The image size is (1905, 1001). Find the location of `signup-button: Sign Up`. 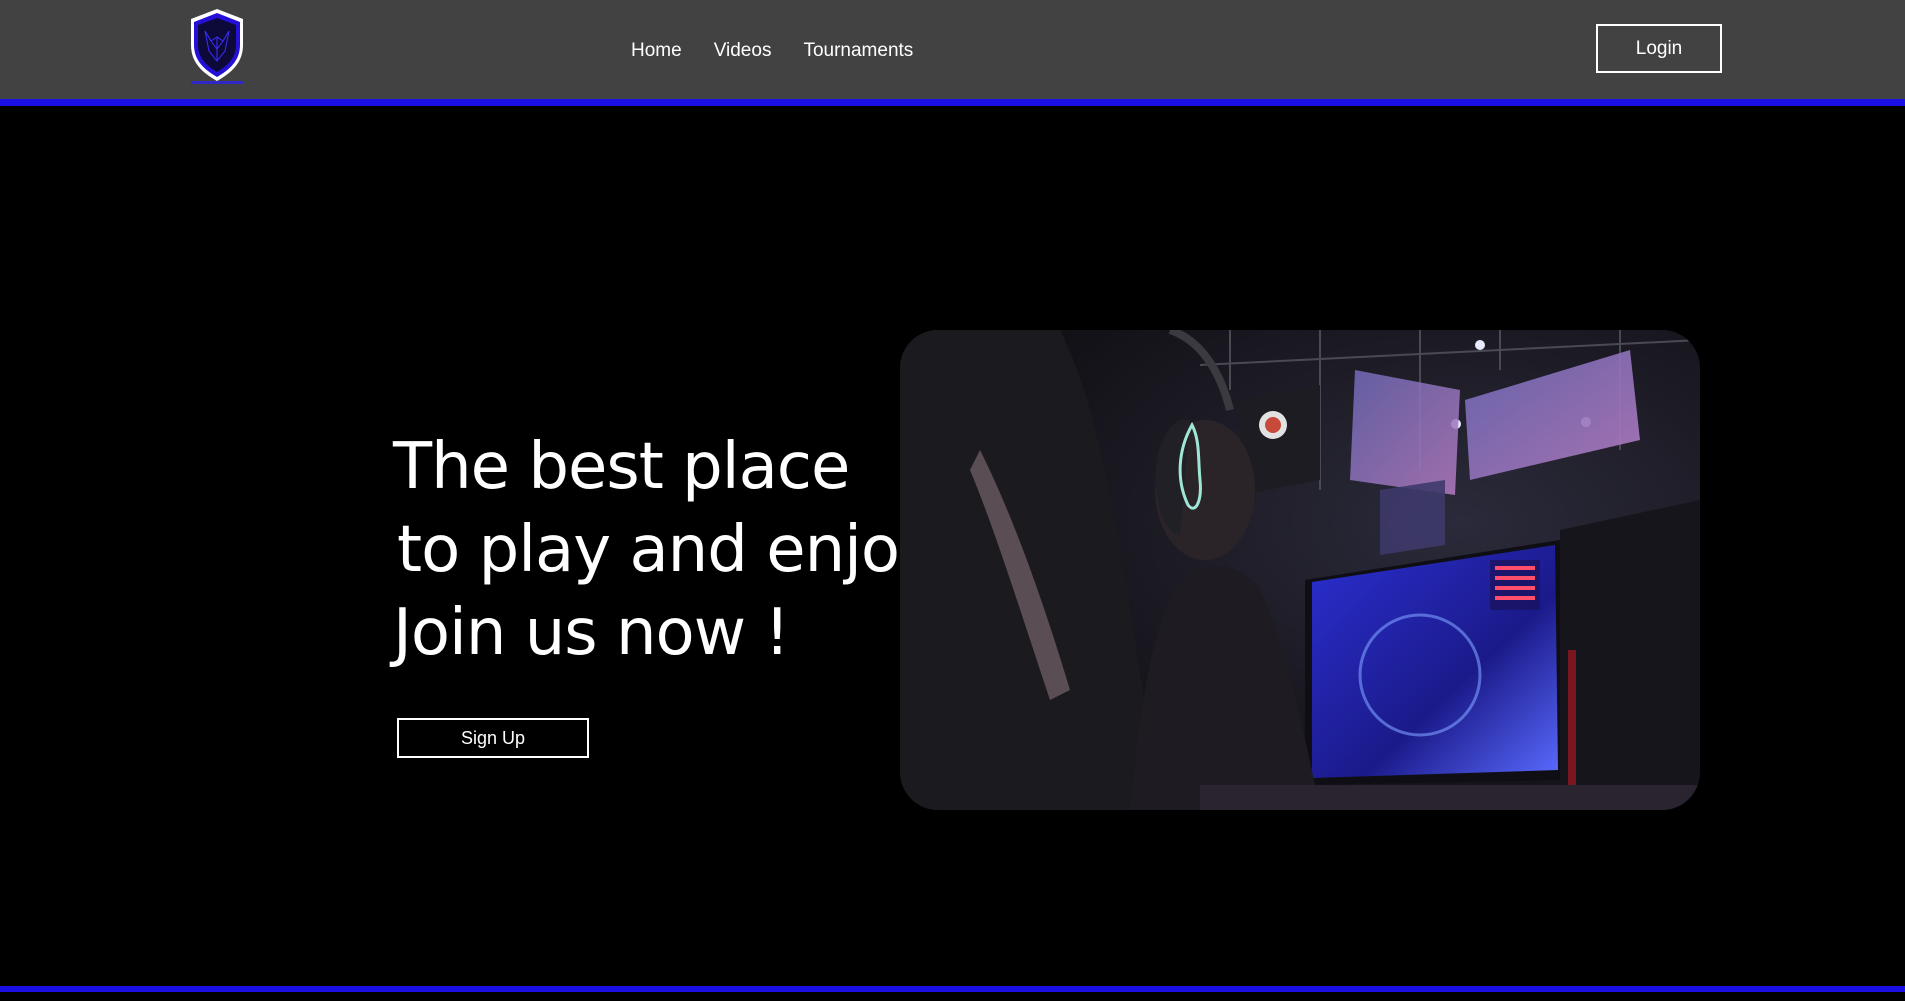

signup-button: Sign Up is located at coordinates (493, 738).